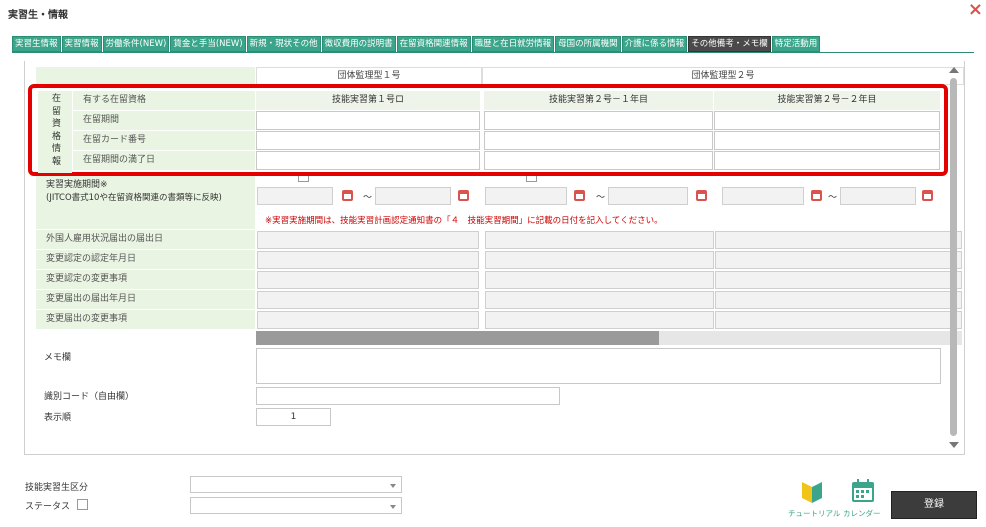 This screenshot has height=527, width=986. What do you see at coordinates (145, 280) in the screenshot?
I see `row-label-change-cert-items: 変更認定の変更事項` at bounding box center [145, 280].